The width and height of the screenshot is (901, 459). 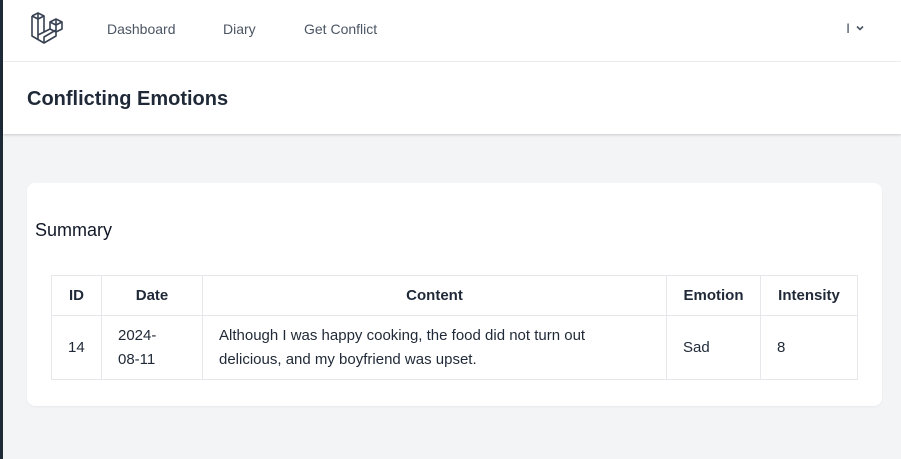 I want to click on nav-link-get-conflict: Get Conflict, so click(x=340, y=29).